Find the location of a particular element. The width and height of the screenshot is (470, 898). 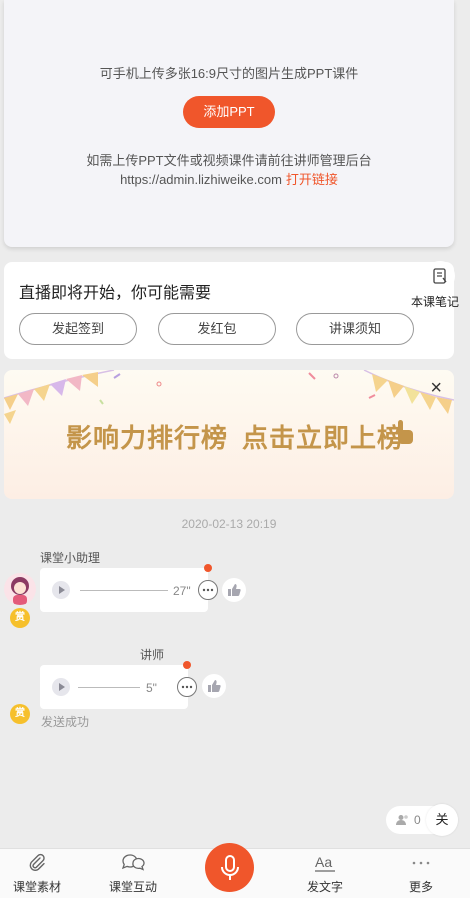

chat-bubbles-icon is located at coordinates (133, 862).